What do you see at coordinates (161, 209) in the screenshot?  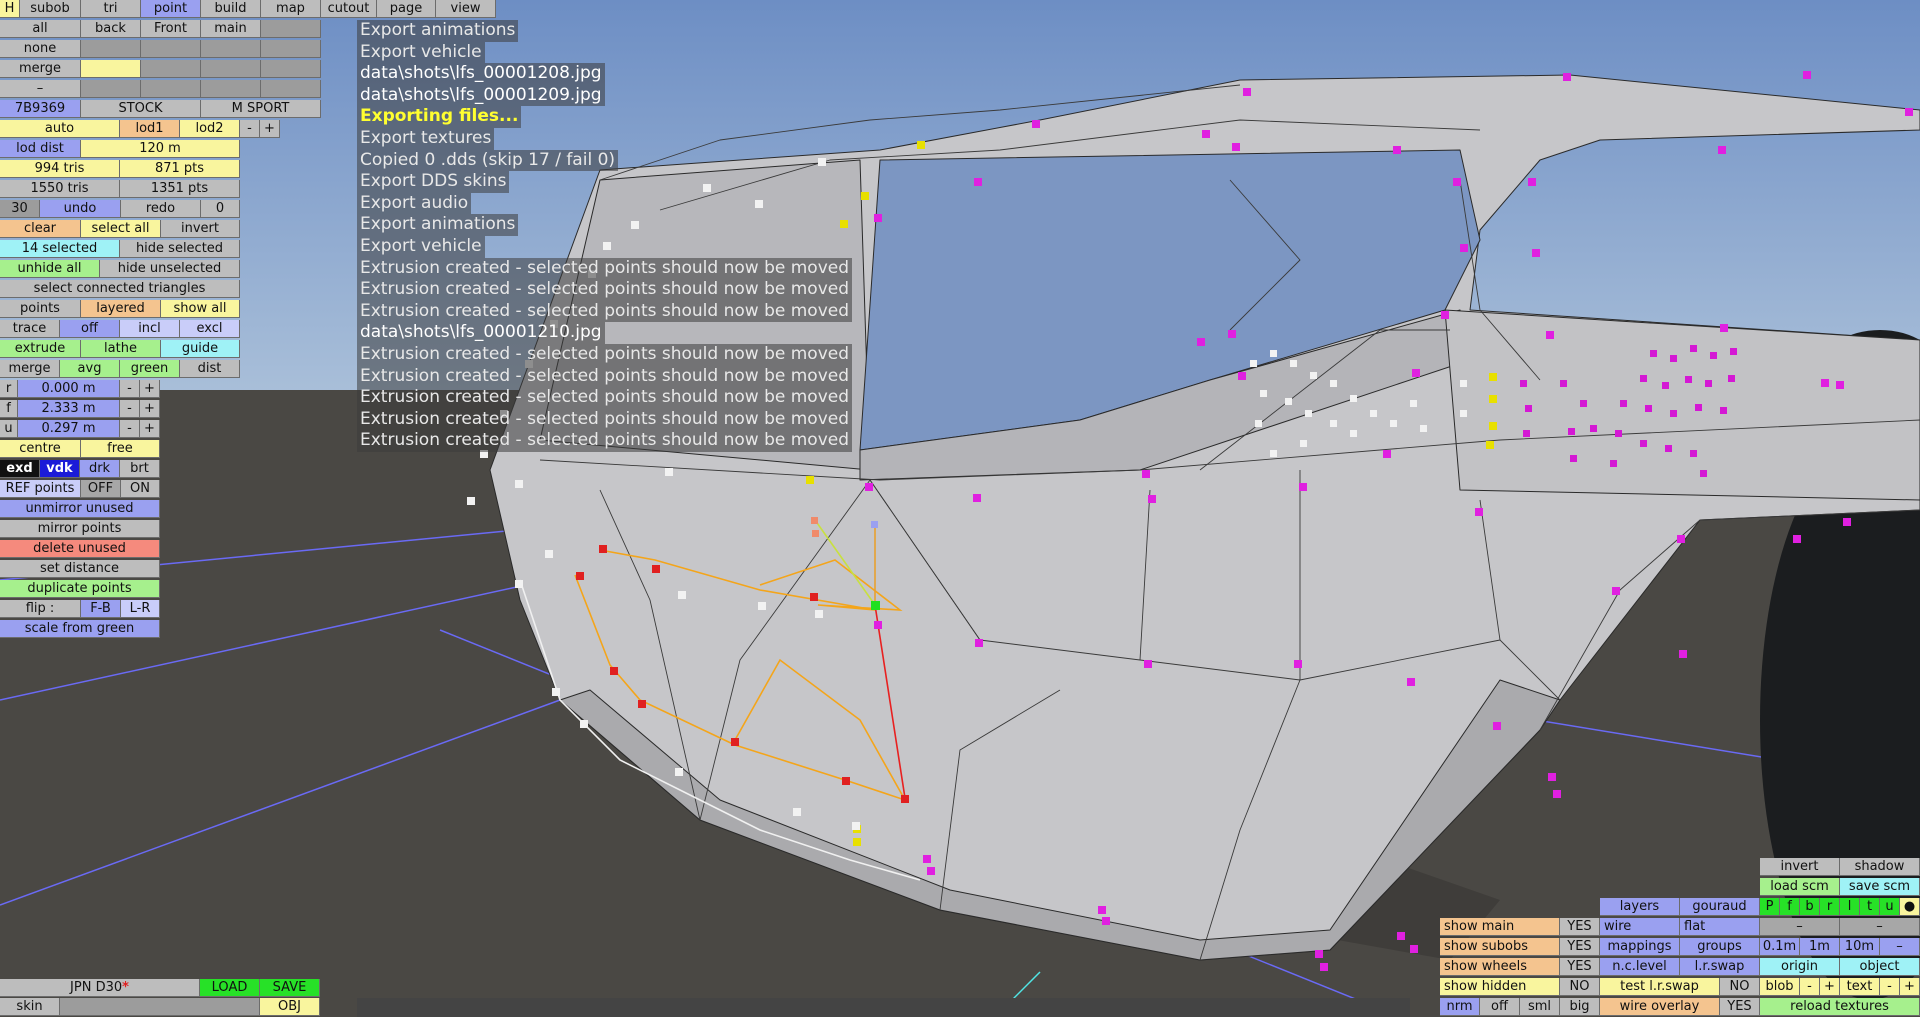 I see `redo-button: redo` at bounding box center [161, 209].